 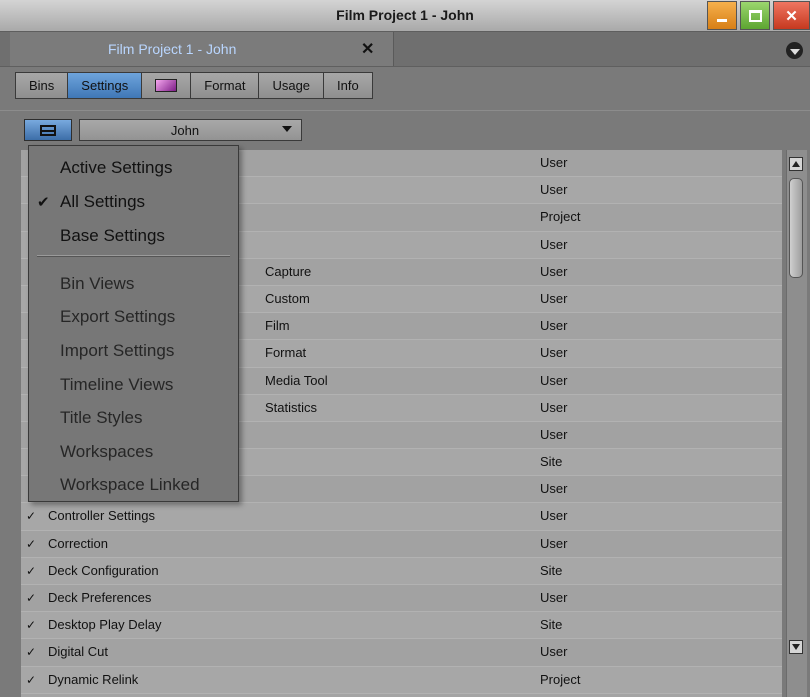 What do you see at coordinates (78, 652) in the screenshot?
I see `setting-name: Digital Cut` at bounding box center [78, 652].